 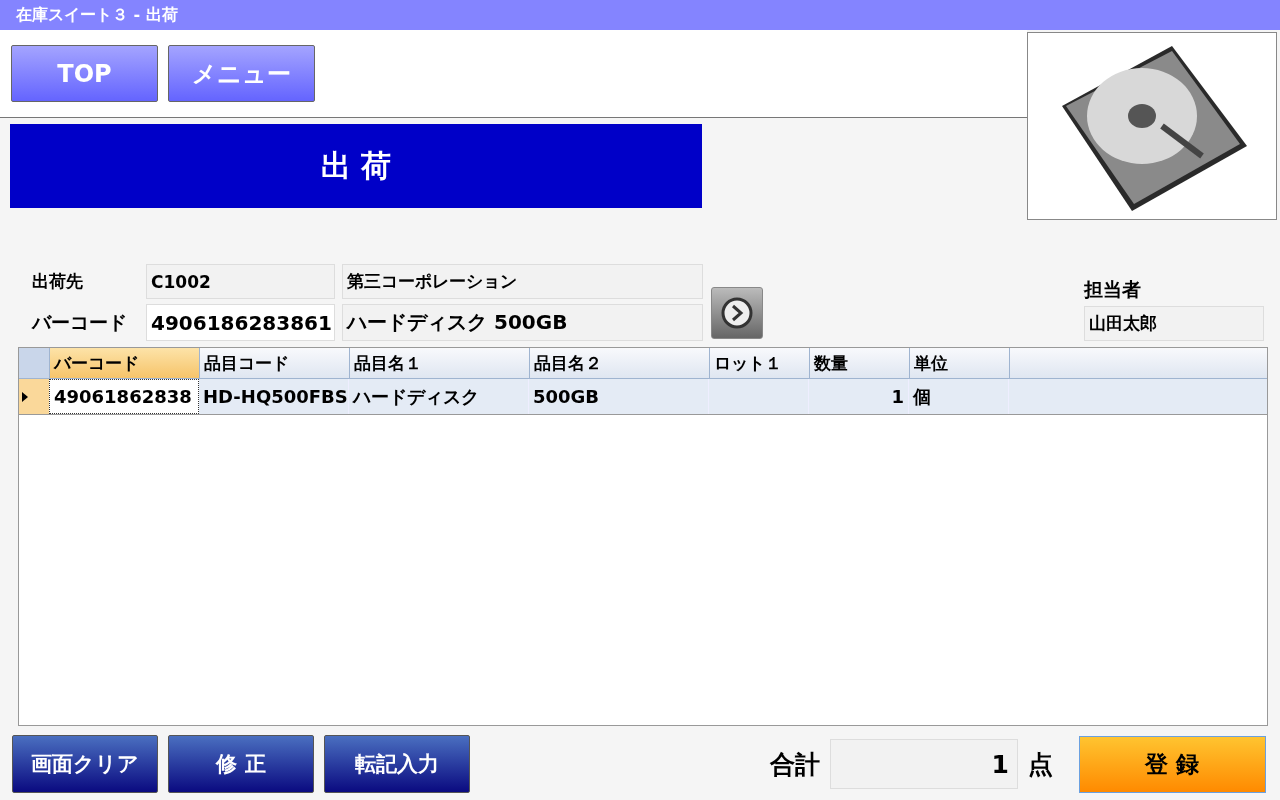 I want to click on arrow-circle-icon, so click(x=737, y=313).